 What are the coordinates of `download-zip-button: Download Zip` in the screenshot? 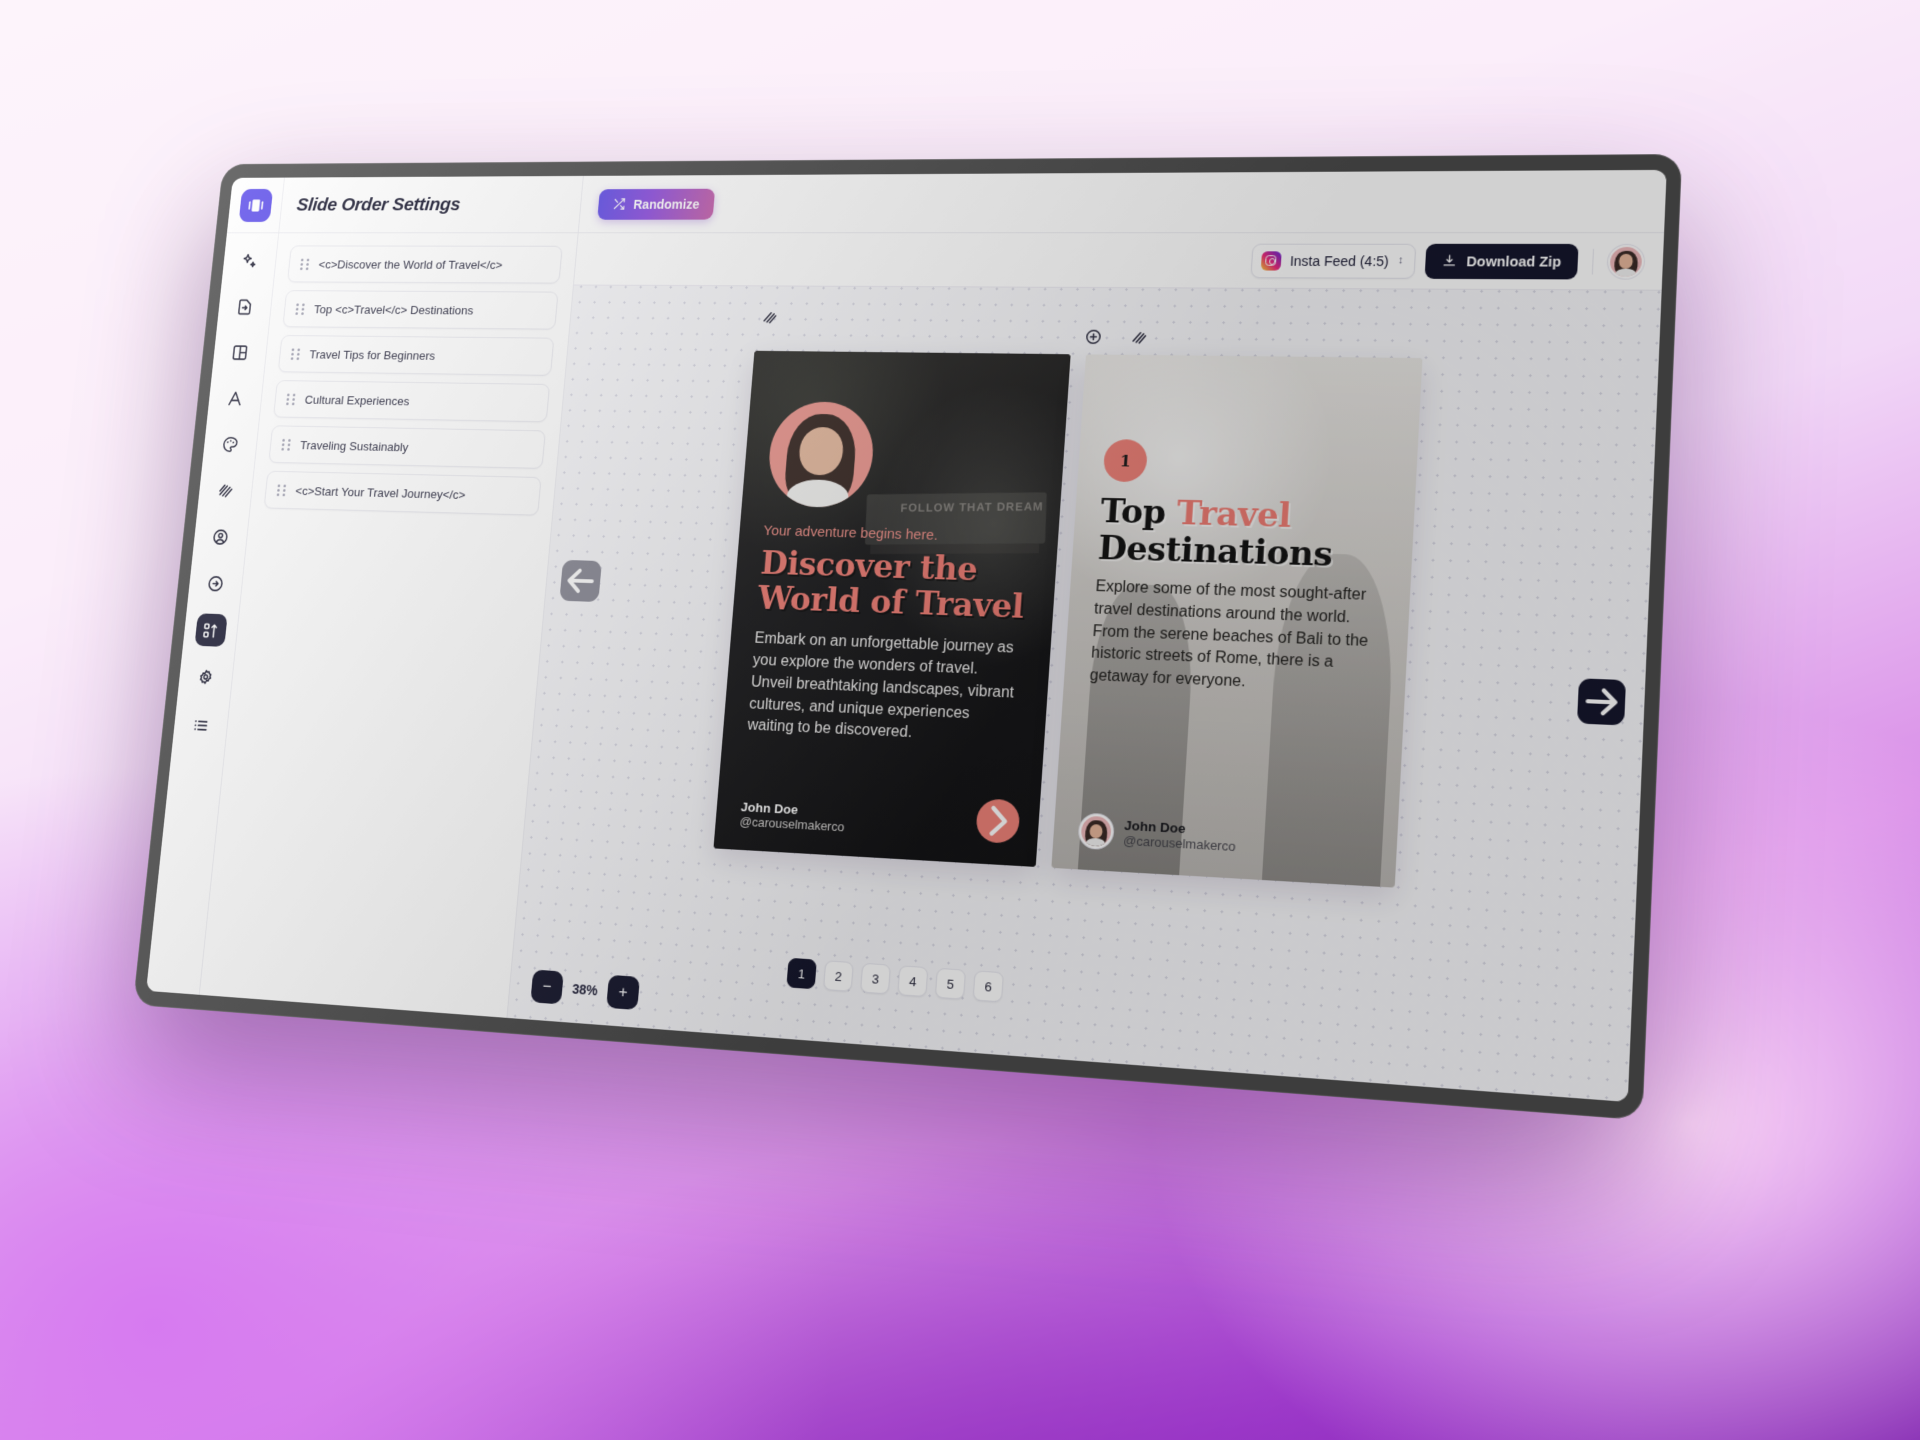 It's located at (1501, 261).